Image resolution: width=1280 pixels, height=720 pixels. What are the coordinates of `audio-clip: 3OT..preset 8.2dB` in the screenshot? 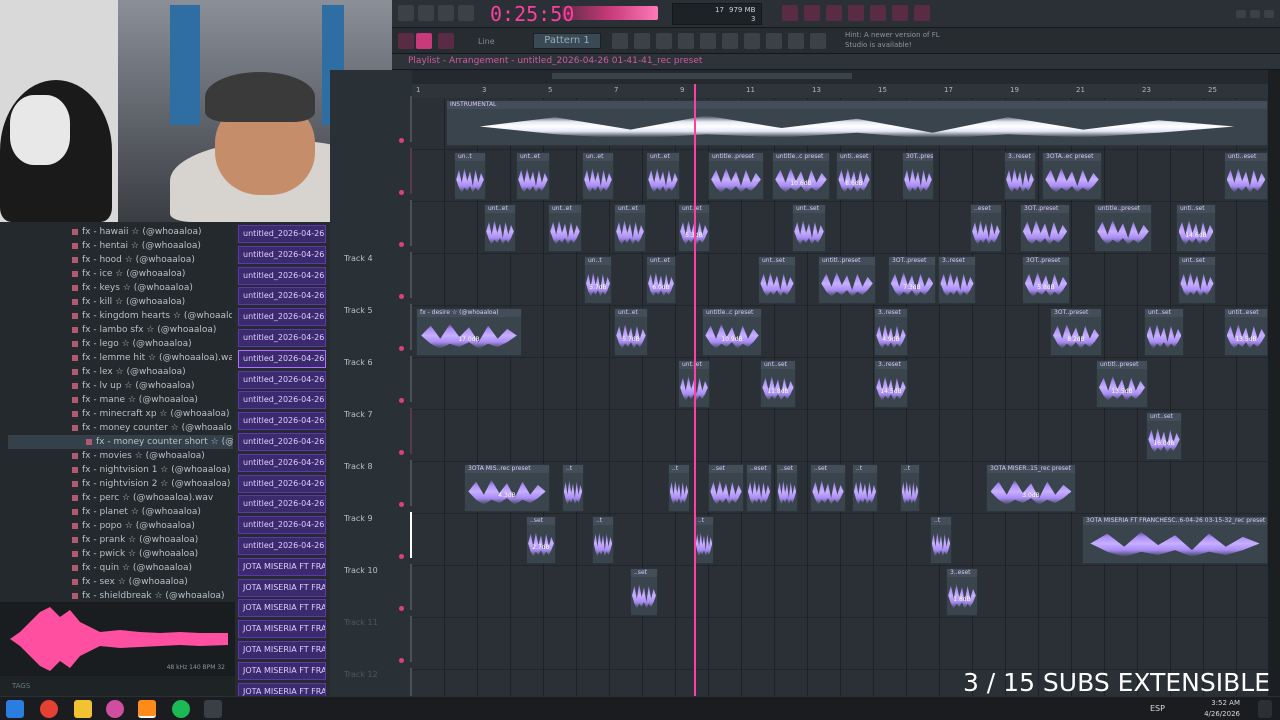 It's located at (1076, 332).